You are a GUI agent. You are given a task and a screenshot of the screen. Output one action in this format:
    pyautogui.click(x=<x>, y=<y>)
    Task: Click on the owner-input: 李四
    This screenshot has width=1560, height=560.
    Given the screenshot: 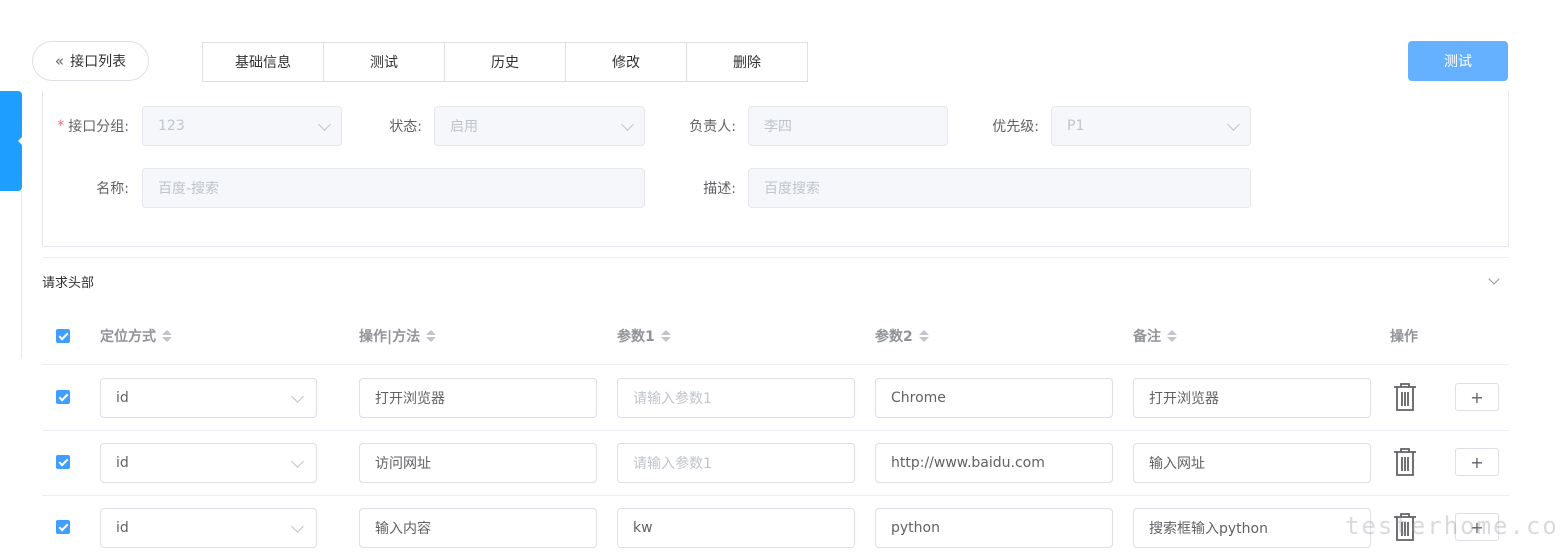 What is the action you would take?
    pyautogui.click(x=848, y=126)
    